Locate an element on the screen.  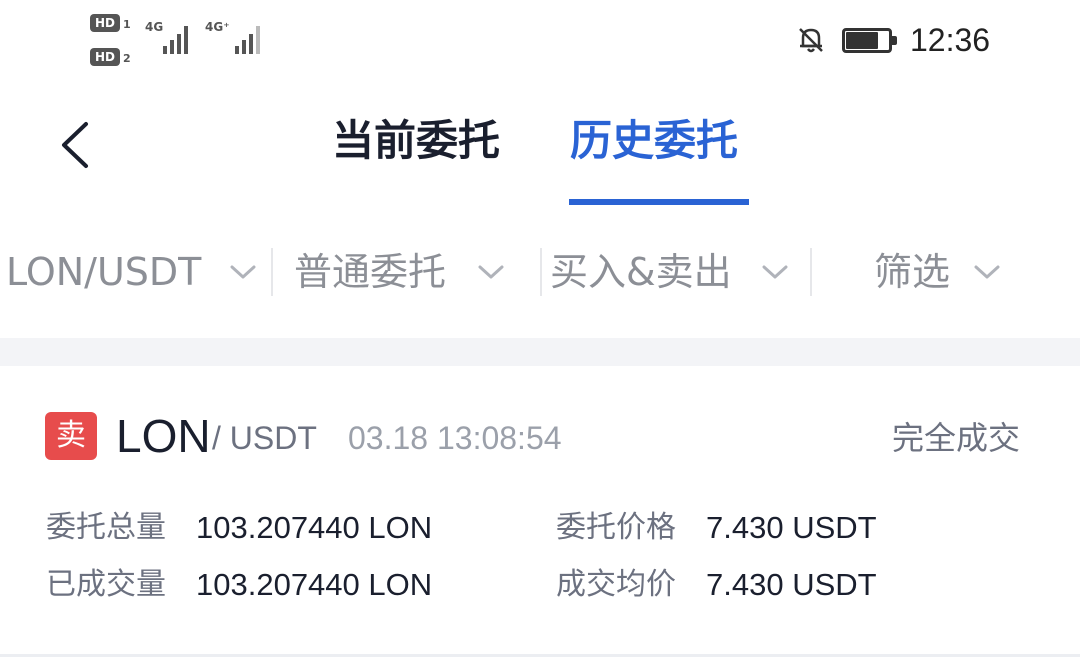
filled-amount-label: 已成交量 is located at coordinates (106, 584).